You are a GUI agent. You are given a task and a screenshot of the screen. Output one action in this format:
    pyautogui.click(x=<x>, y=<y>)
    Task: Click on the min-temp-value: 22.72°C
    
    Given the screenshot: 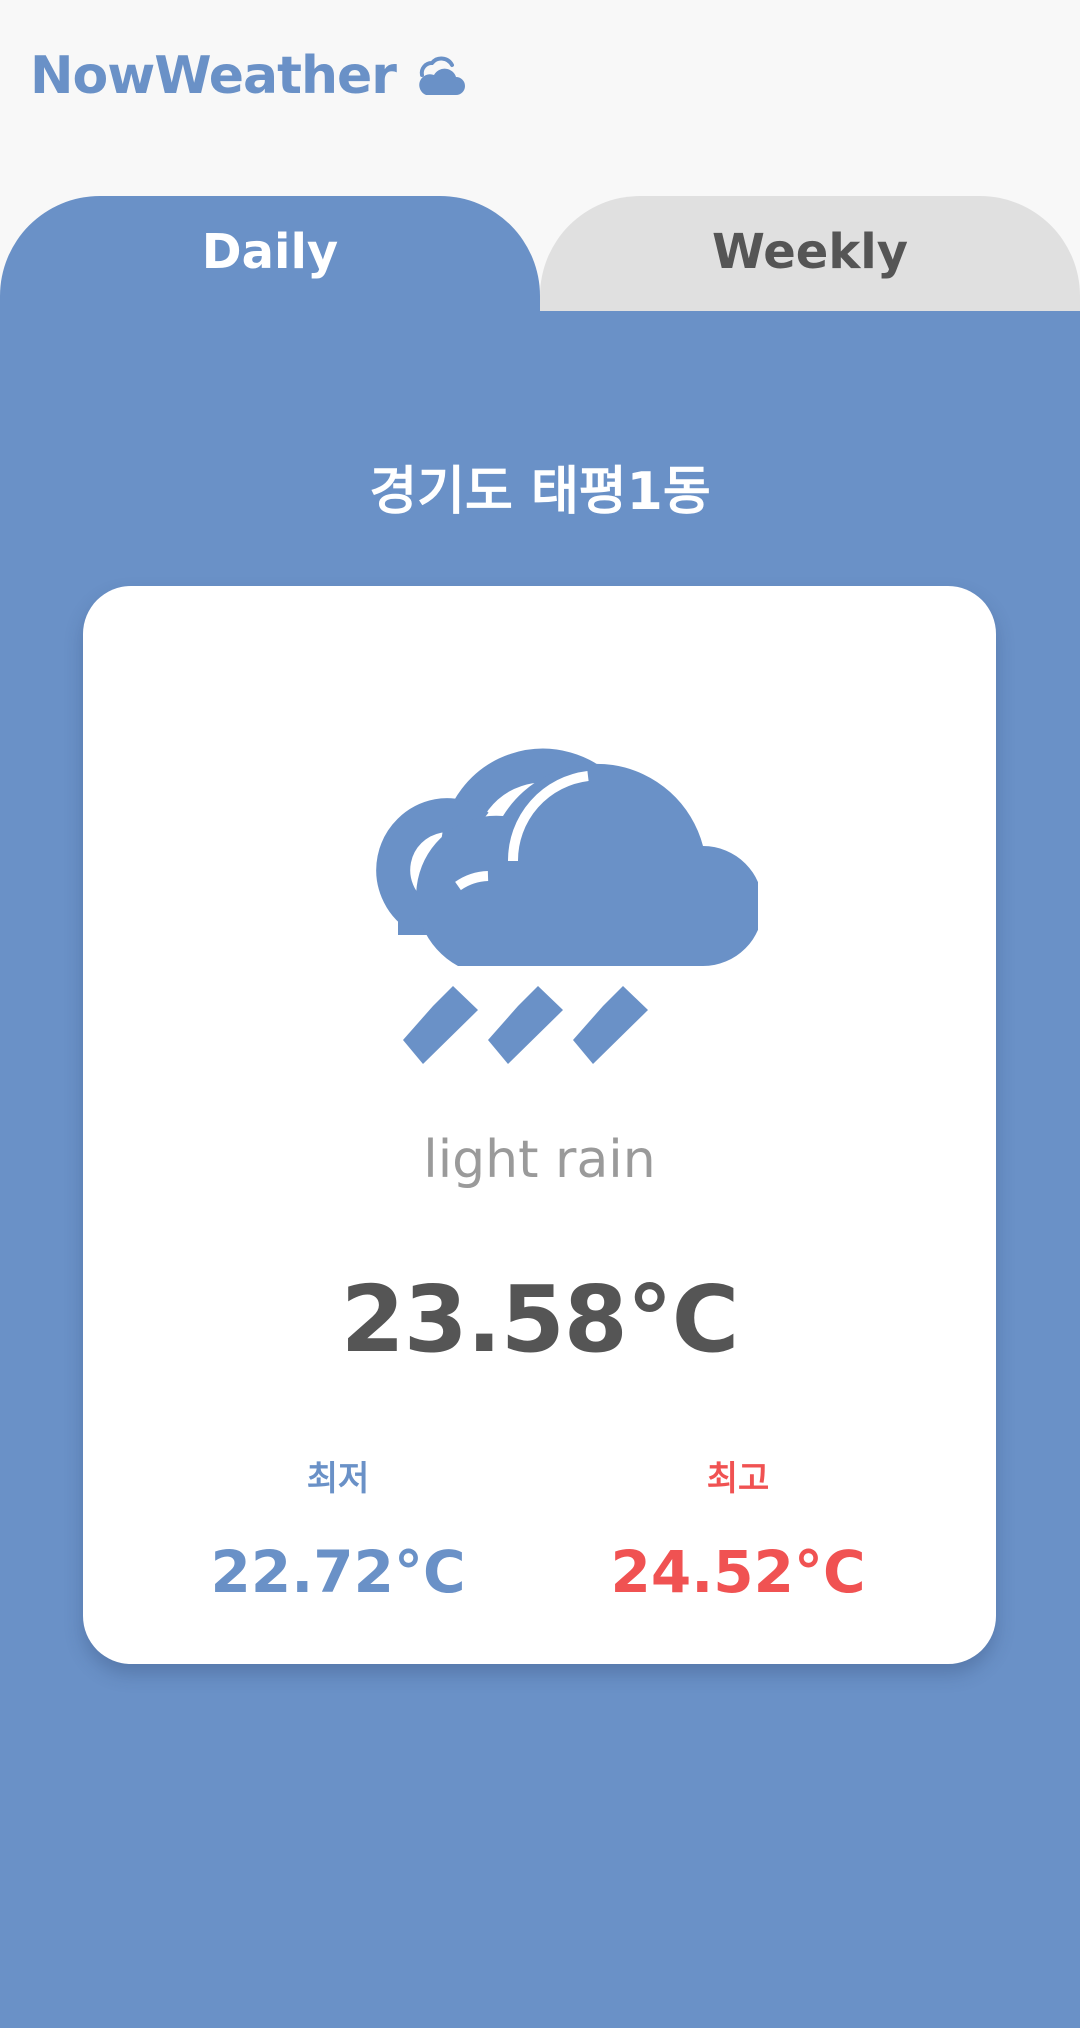 What is the action you would take?
    pyautogui.click(x=338, y=1572)
    